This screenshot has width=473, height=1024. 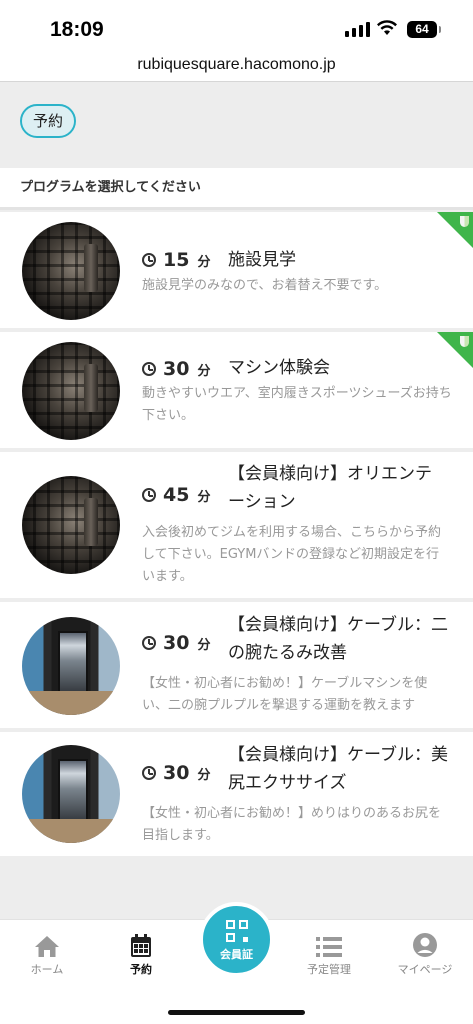 I want to click on address-bar: rubiquesquare.hacomono.jp, so click(x=236, y=67).